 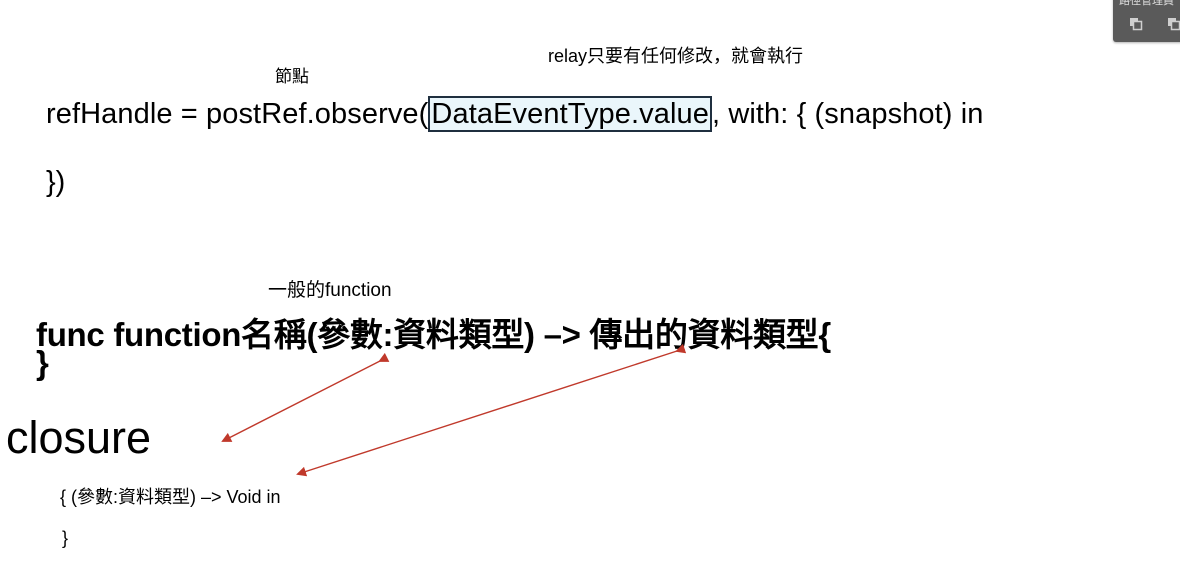 What do you see at coordinates (1146, 21) in the screenshot?
I see `path-manager-panel: 路徑管理員` at bounding box center [1146, 21].